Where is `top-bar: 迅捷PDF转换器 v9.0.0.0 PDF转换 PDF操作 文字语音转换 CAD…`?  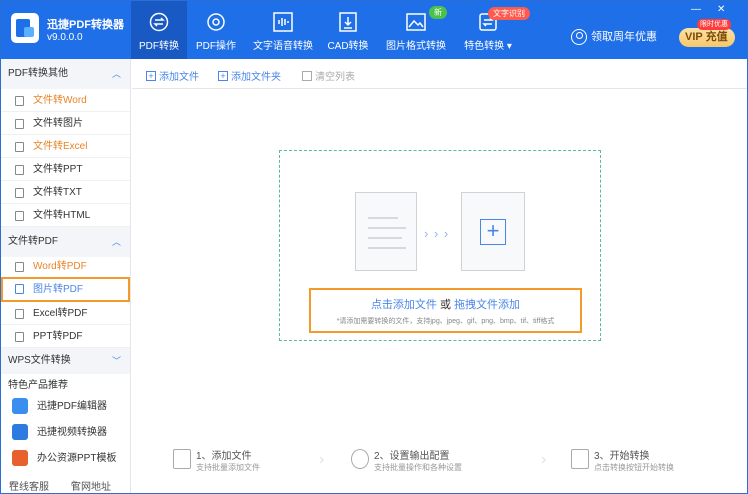
top-bar: 迅捷PDF转换器 v9.0.0.0 PDF转换 PDF操作 文字语音转换 CAD… is located at coordinates (374, 30).